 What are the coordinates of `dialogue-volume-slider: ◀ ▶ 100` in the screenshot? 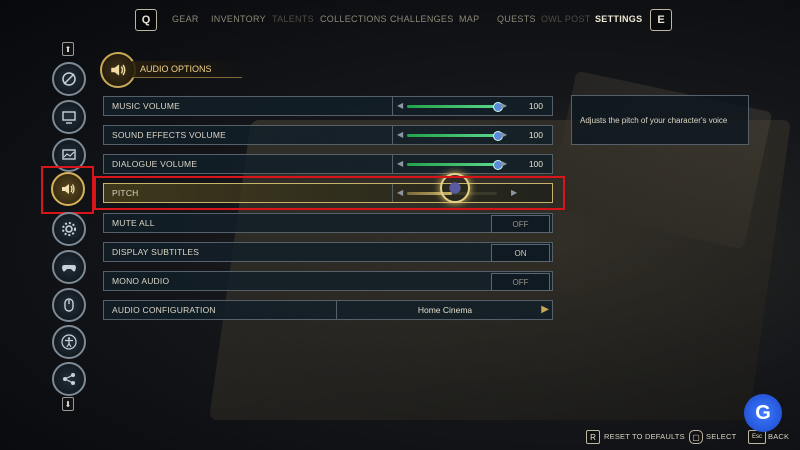 It's located at (472, 164).